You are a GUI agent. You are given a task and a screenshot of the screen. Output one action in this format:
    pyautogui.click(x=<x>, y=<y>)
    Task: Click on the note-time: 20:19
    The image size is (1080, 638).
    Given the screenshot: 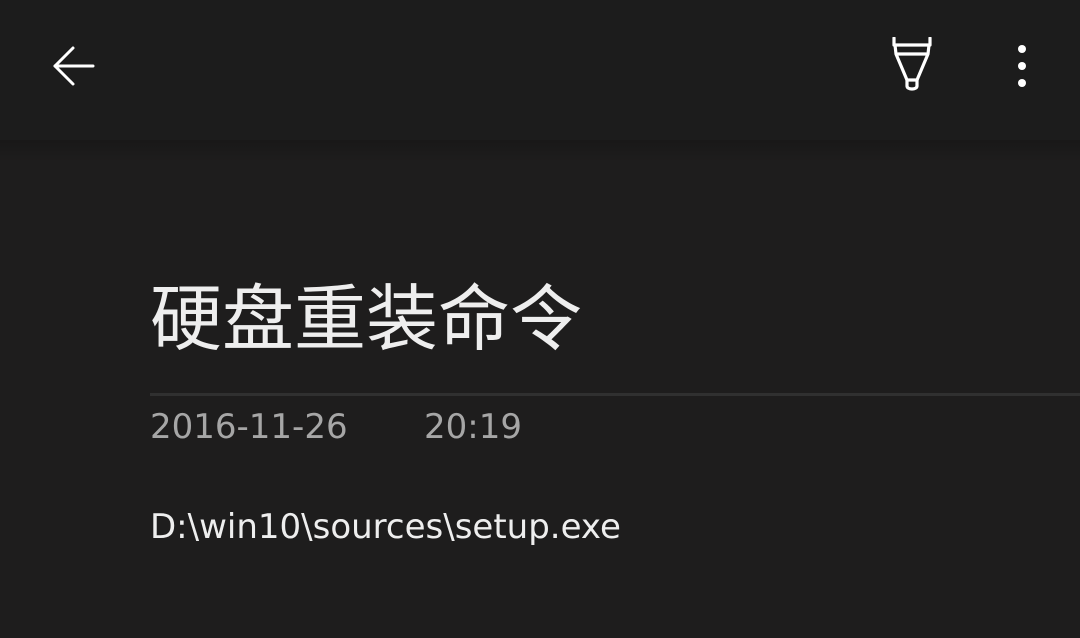 What is the action you would take?
    pyautogui.click(x=473, y=427)
    